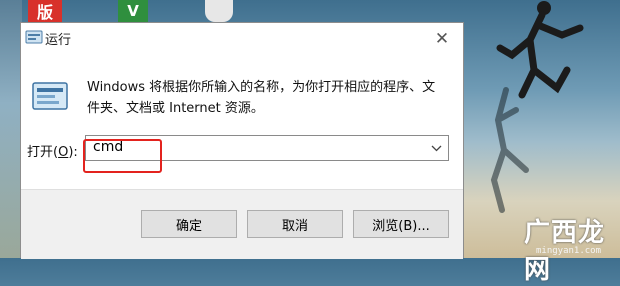  I want to click on run-app-icon, so click(34, 37).